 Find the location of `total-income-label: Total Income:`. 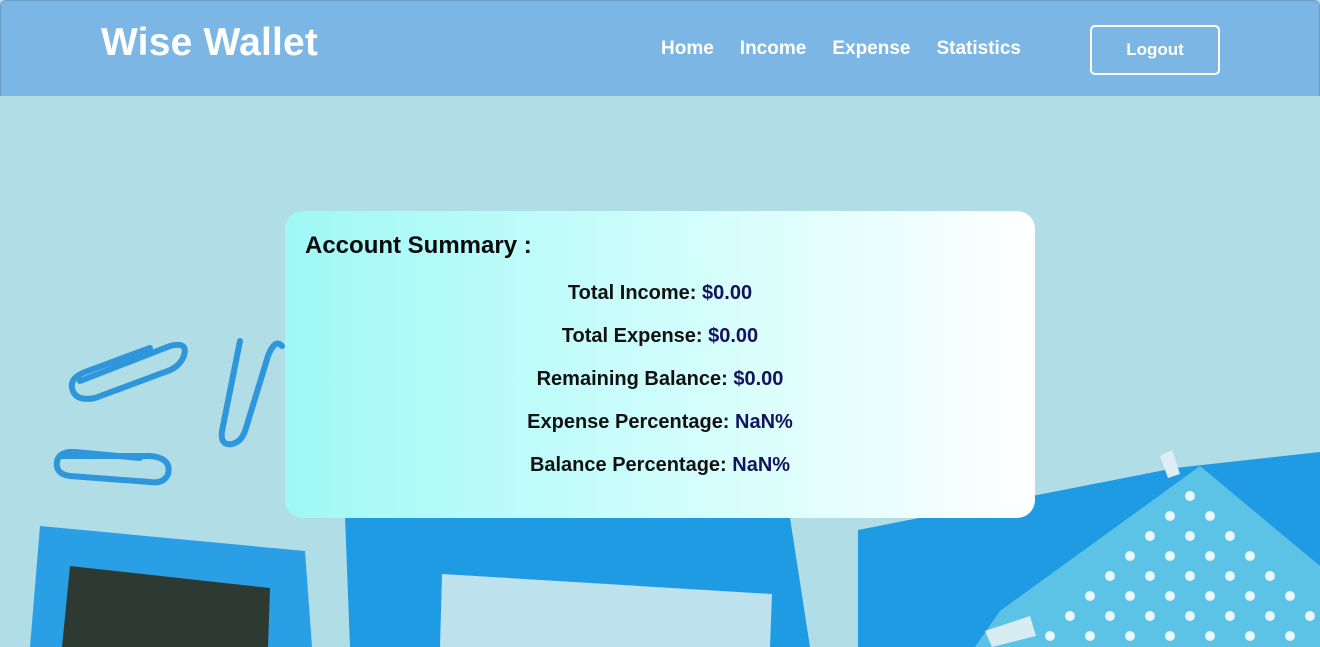

total-income-label: Total Income: is located at coordinates (635, 293).